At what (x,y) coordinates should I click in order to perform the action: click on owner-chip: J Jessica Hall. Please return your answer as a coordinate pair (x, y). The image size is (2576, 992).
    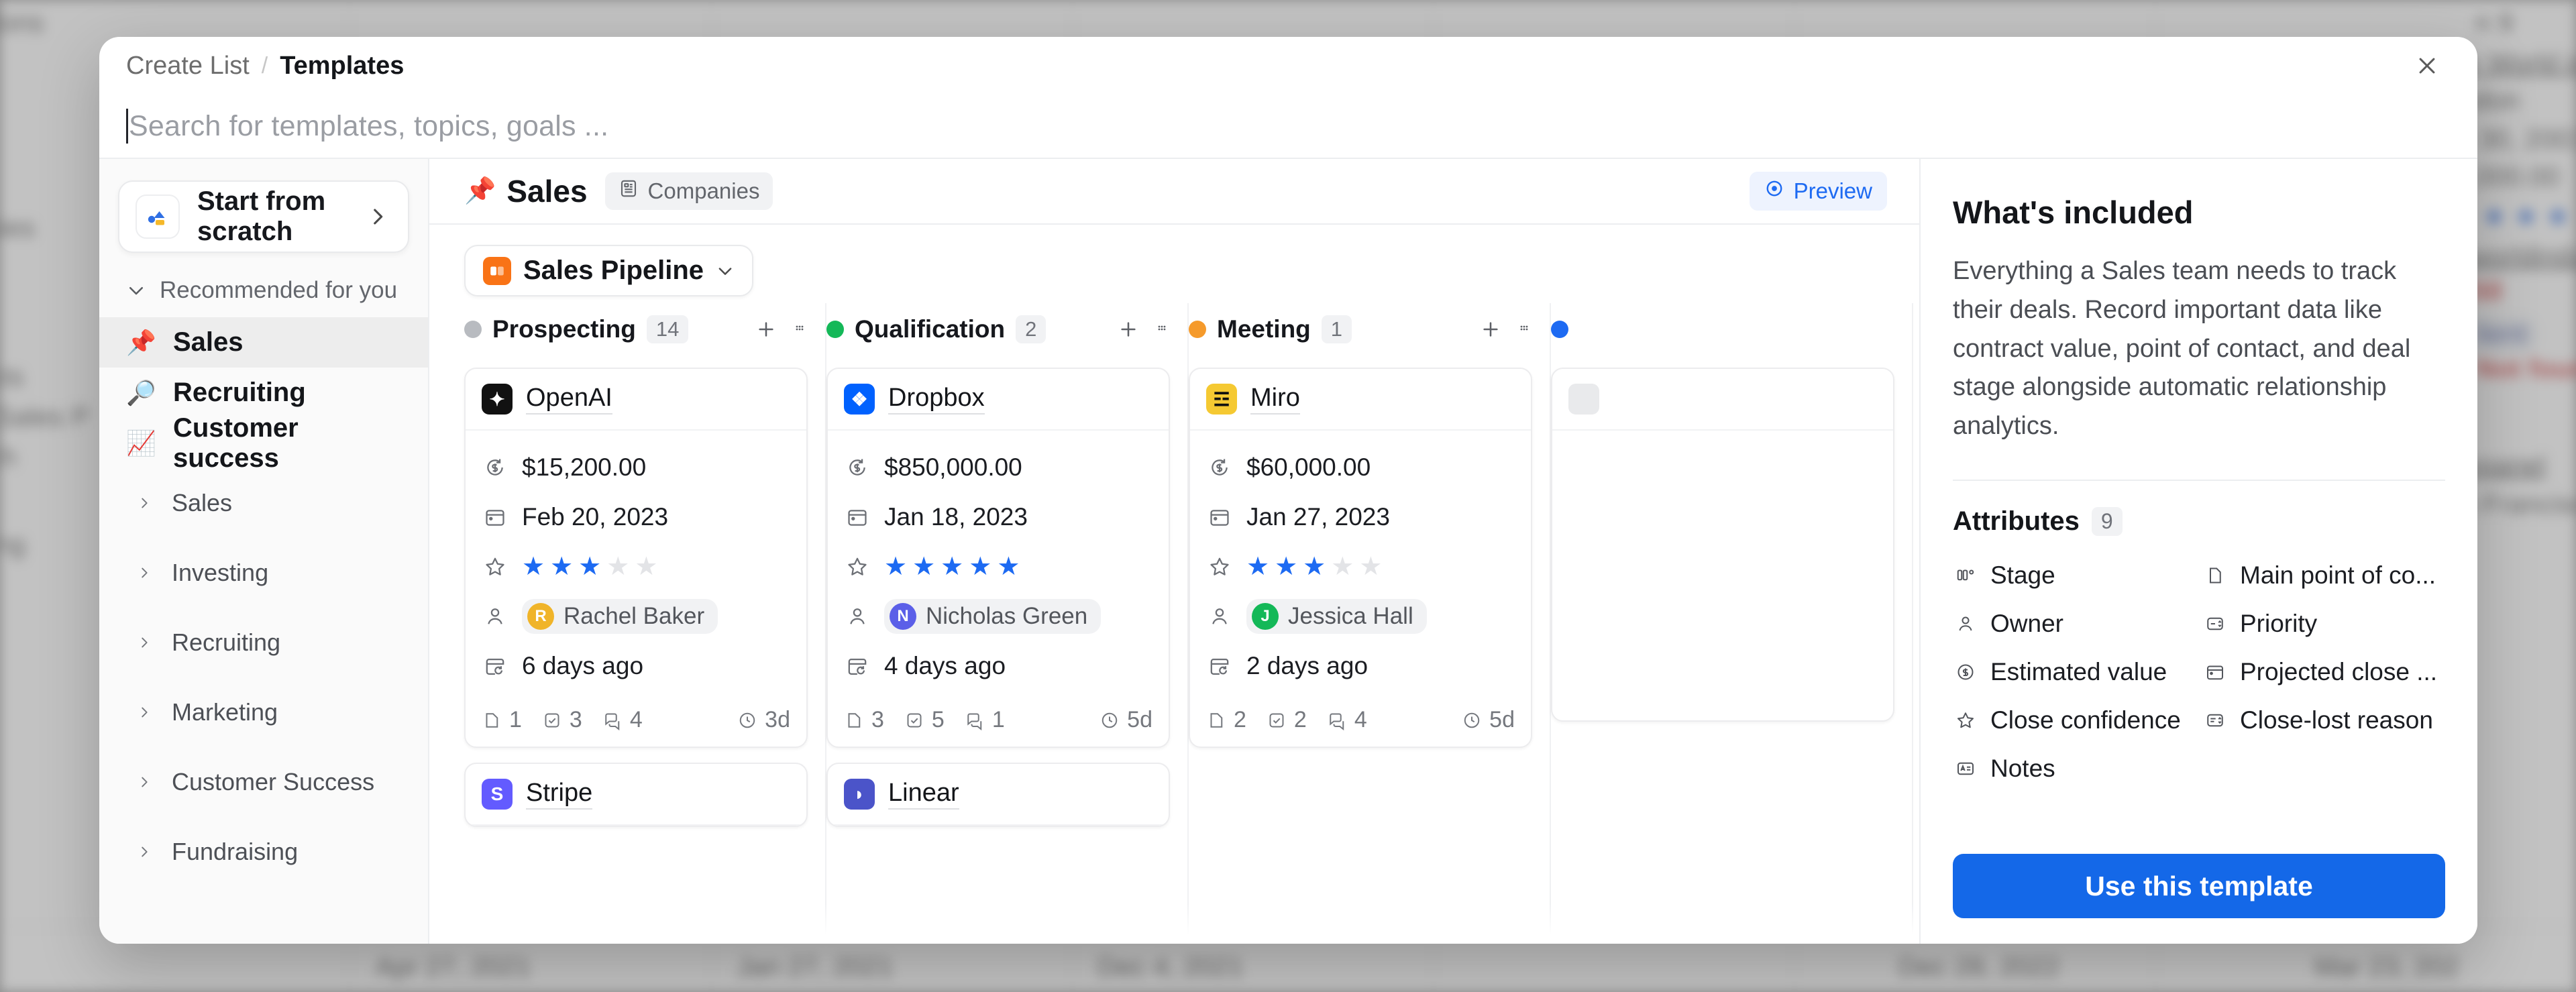
    Looking at the image, I should click on (1336, 616).